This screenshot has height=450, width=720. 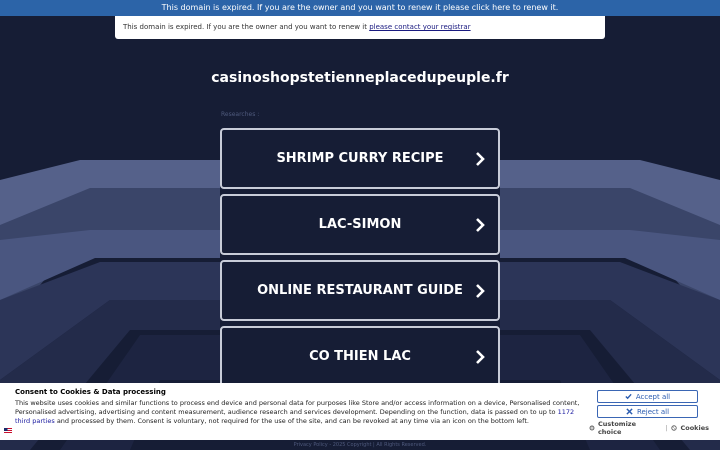 I want to click on us-flag-icon, so click(x=8, y=431).